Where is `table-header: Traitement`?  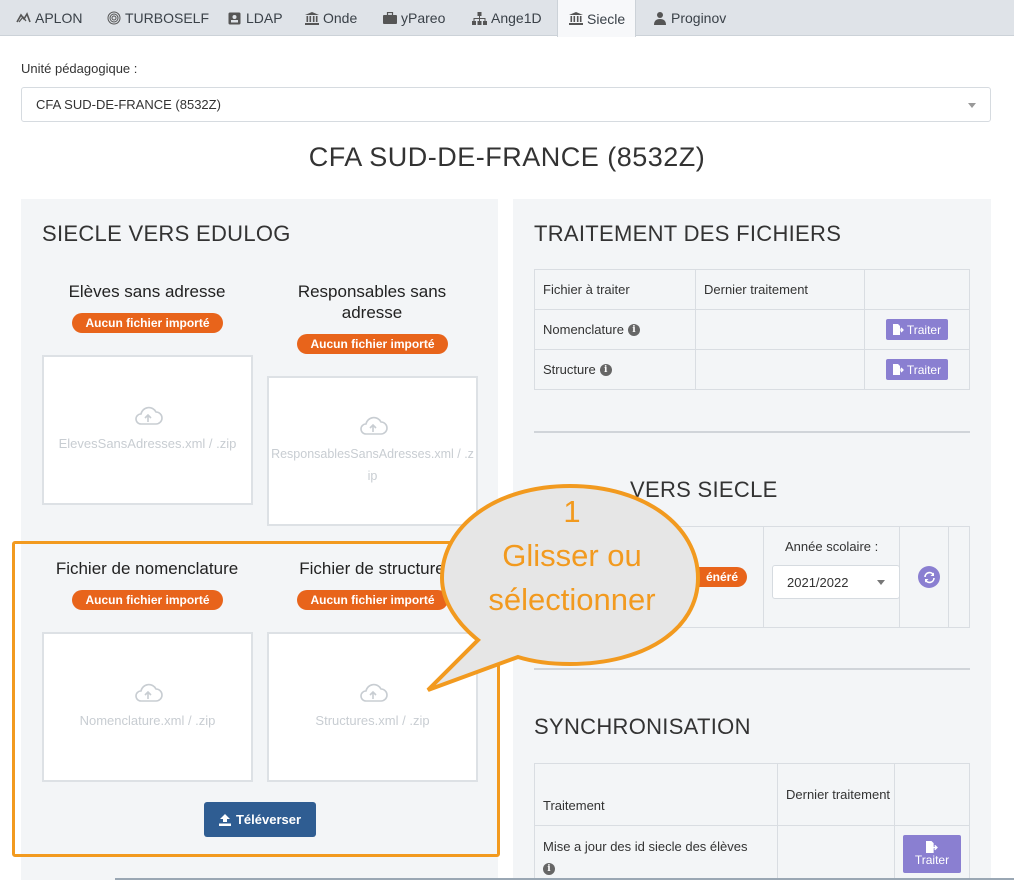 table-header: Traitement is located at coordinates (656, 794).